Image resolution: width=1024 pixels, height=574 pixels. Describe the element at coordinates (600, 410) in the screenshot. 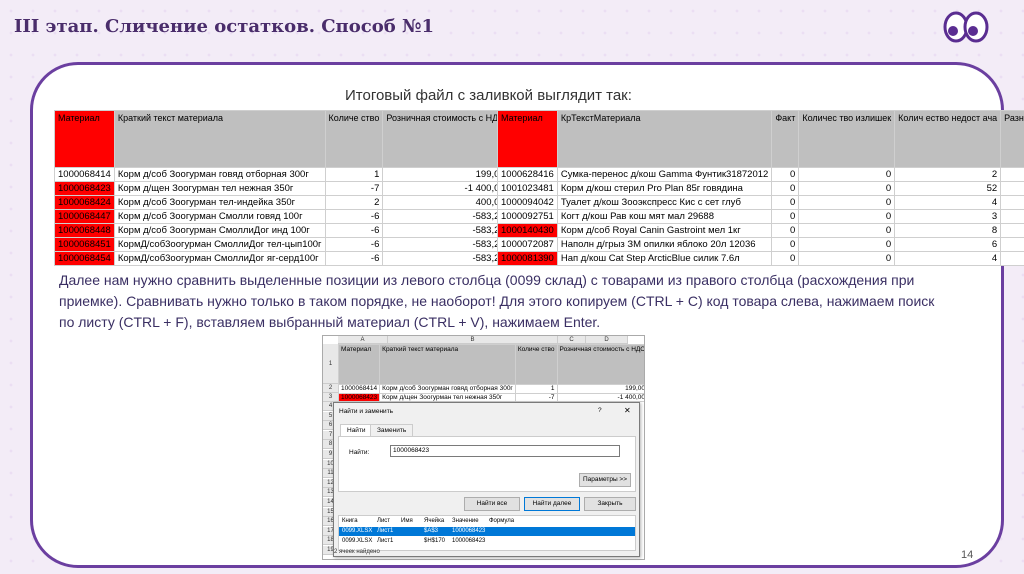

I see `help-button: ?` at that location.